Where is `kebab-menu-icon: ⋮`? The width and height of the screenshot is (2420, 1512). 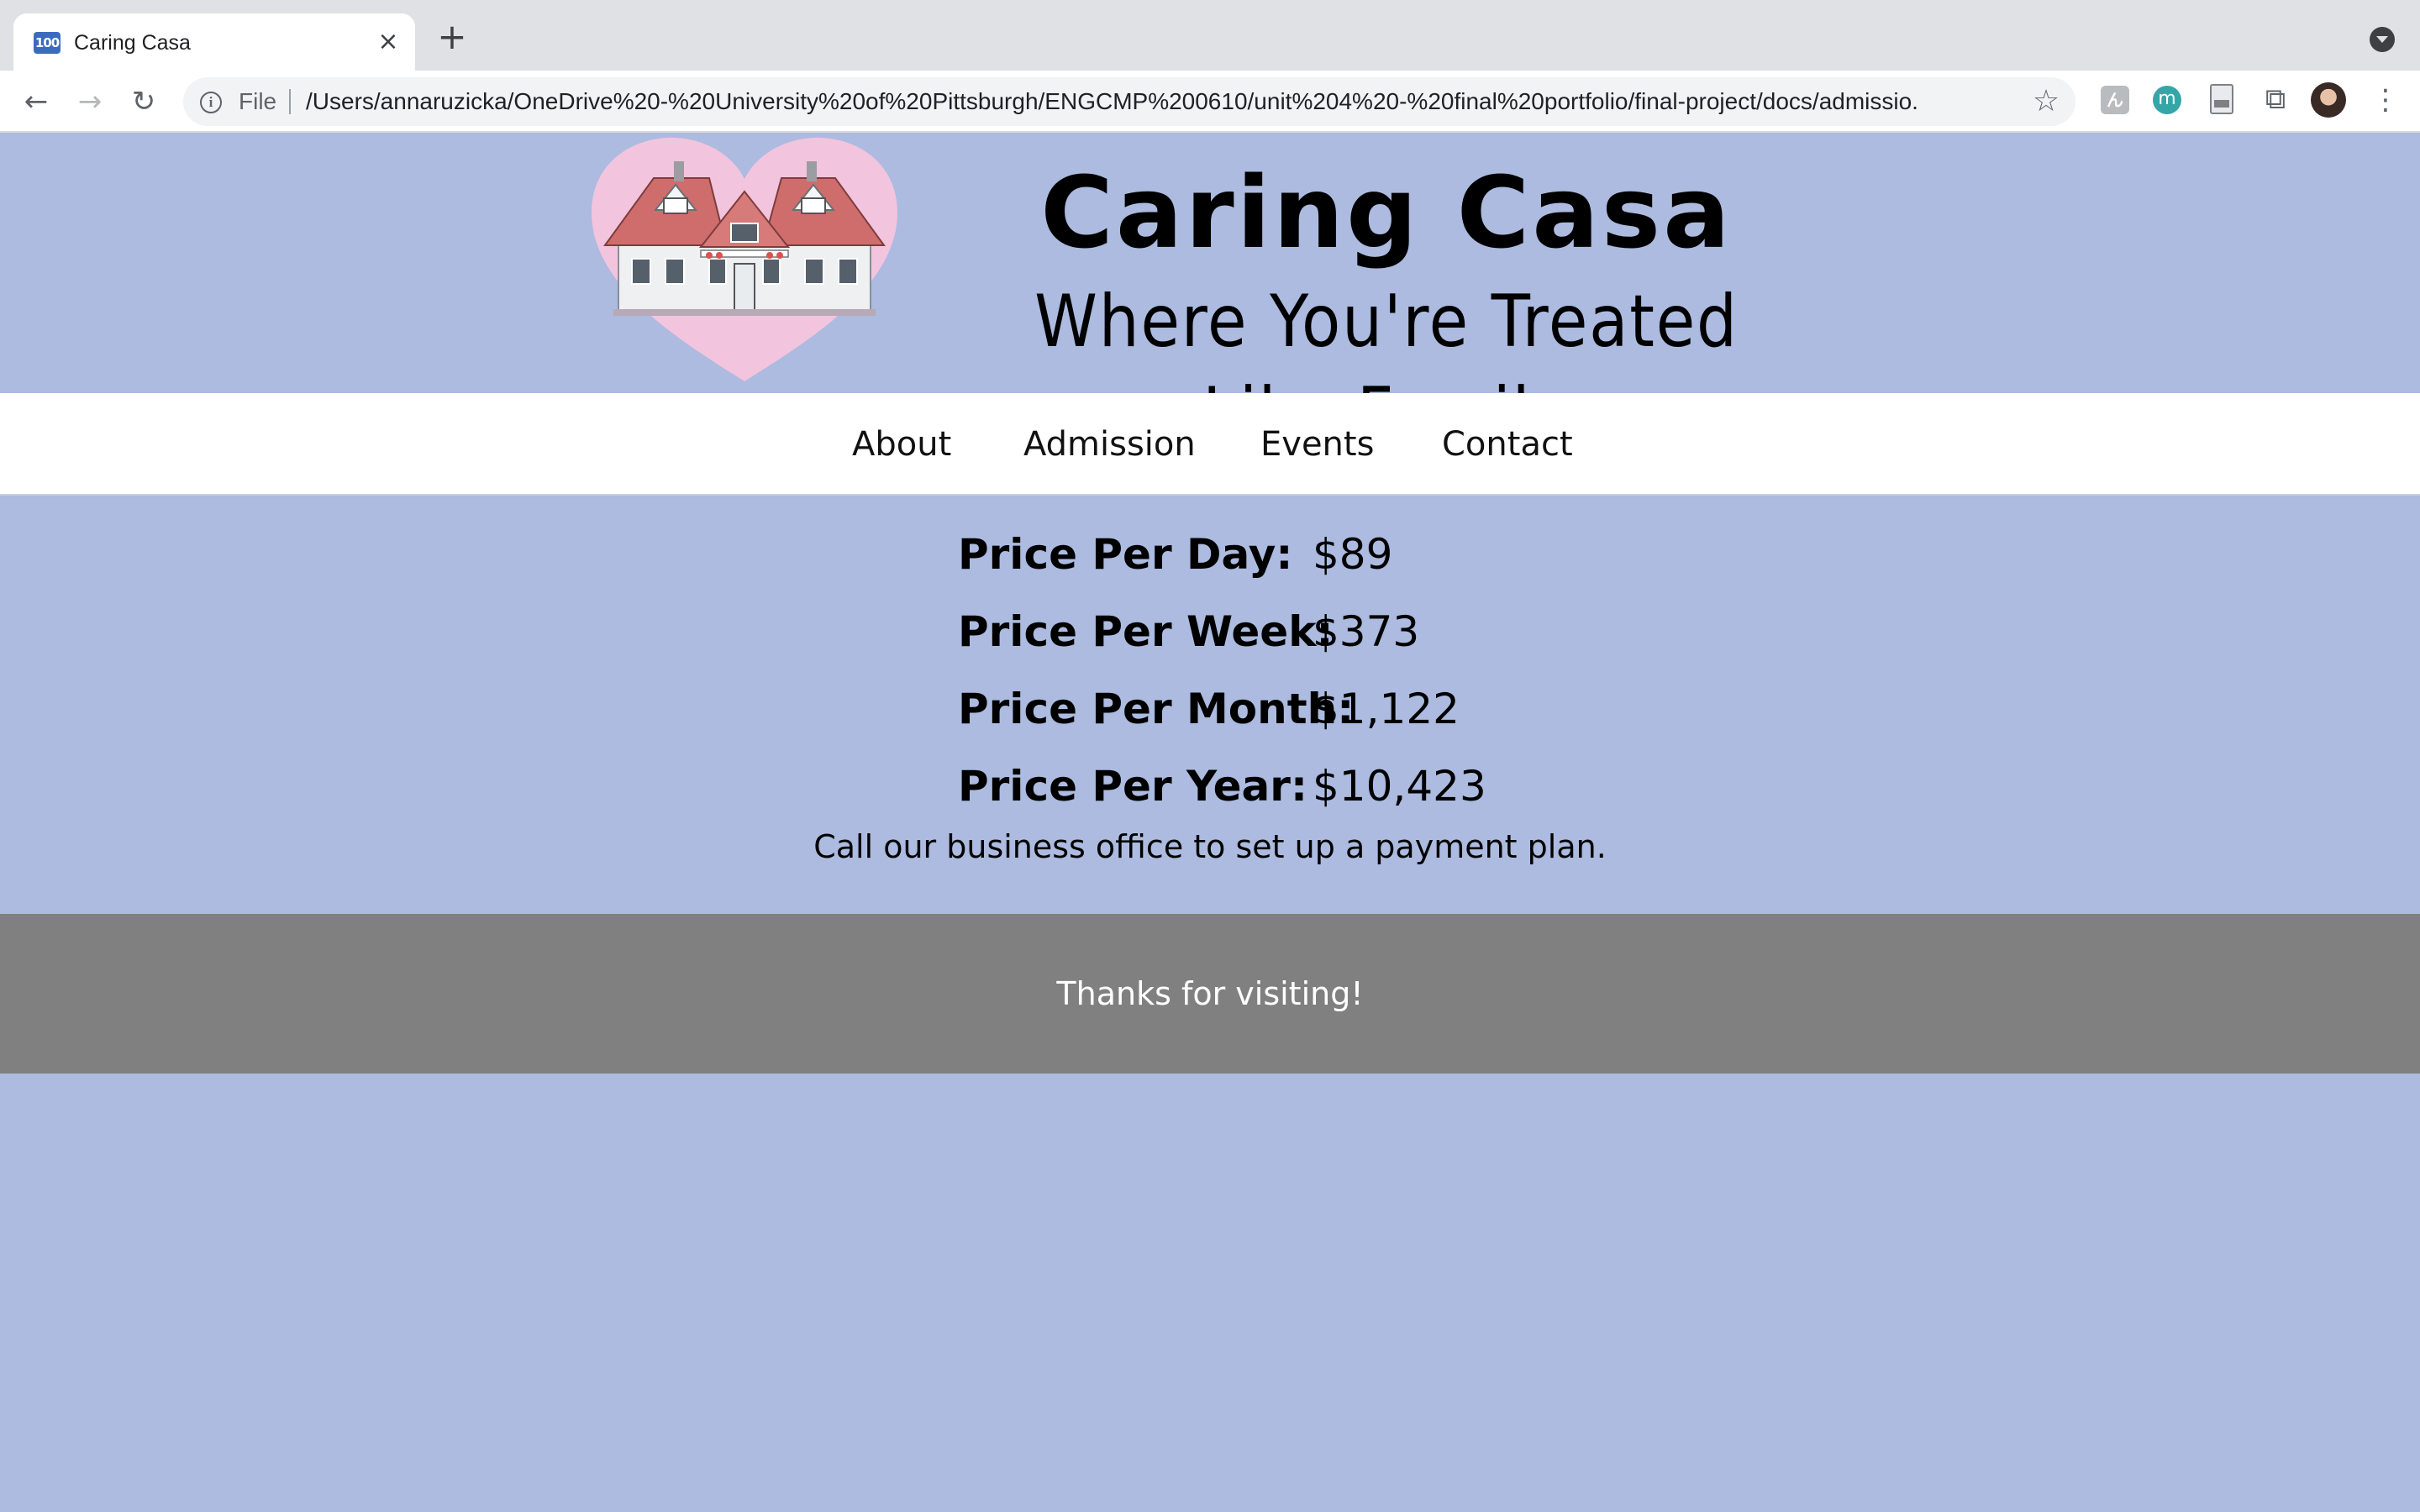
kebab-menu-icon: ⋮ is located at coordinates (2386, 100).